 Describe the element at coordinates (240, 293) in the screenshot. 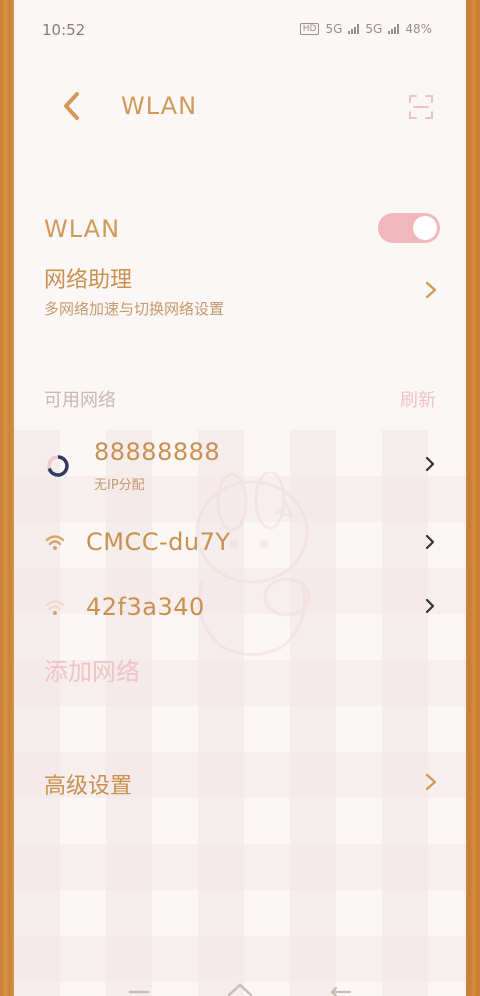

I see `network-assistant-row: 网络助理 多网络加速与切换网络设置` at that location.